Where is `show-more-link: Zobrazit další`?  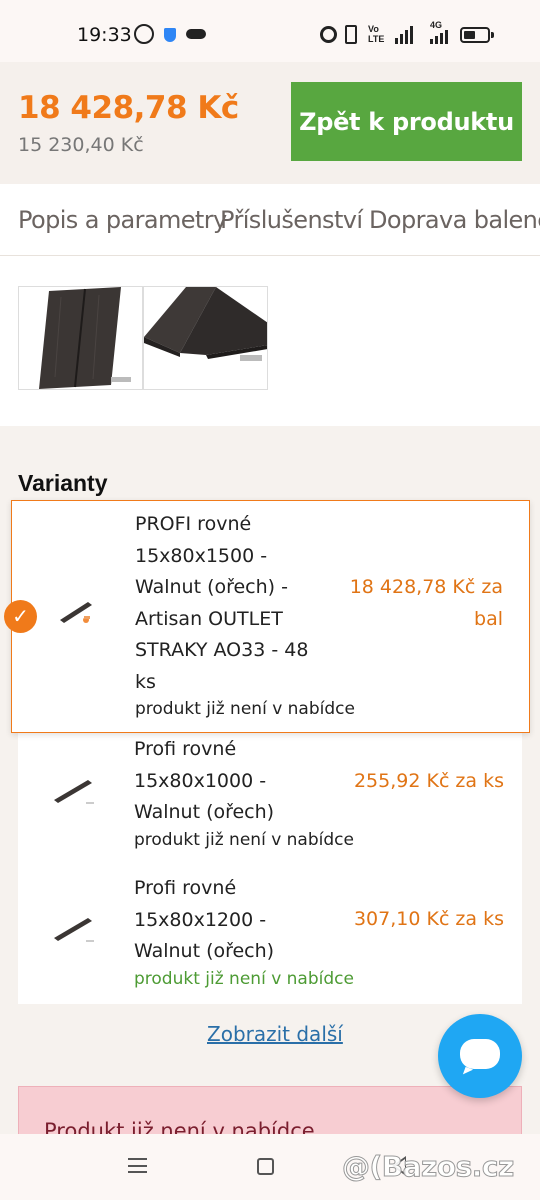 show-more-link: Zobrazit další is located at coordinates (275, 1034).